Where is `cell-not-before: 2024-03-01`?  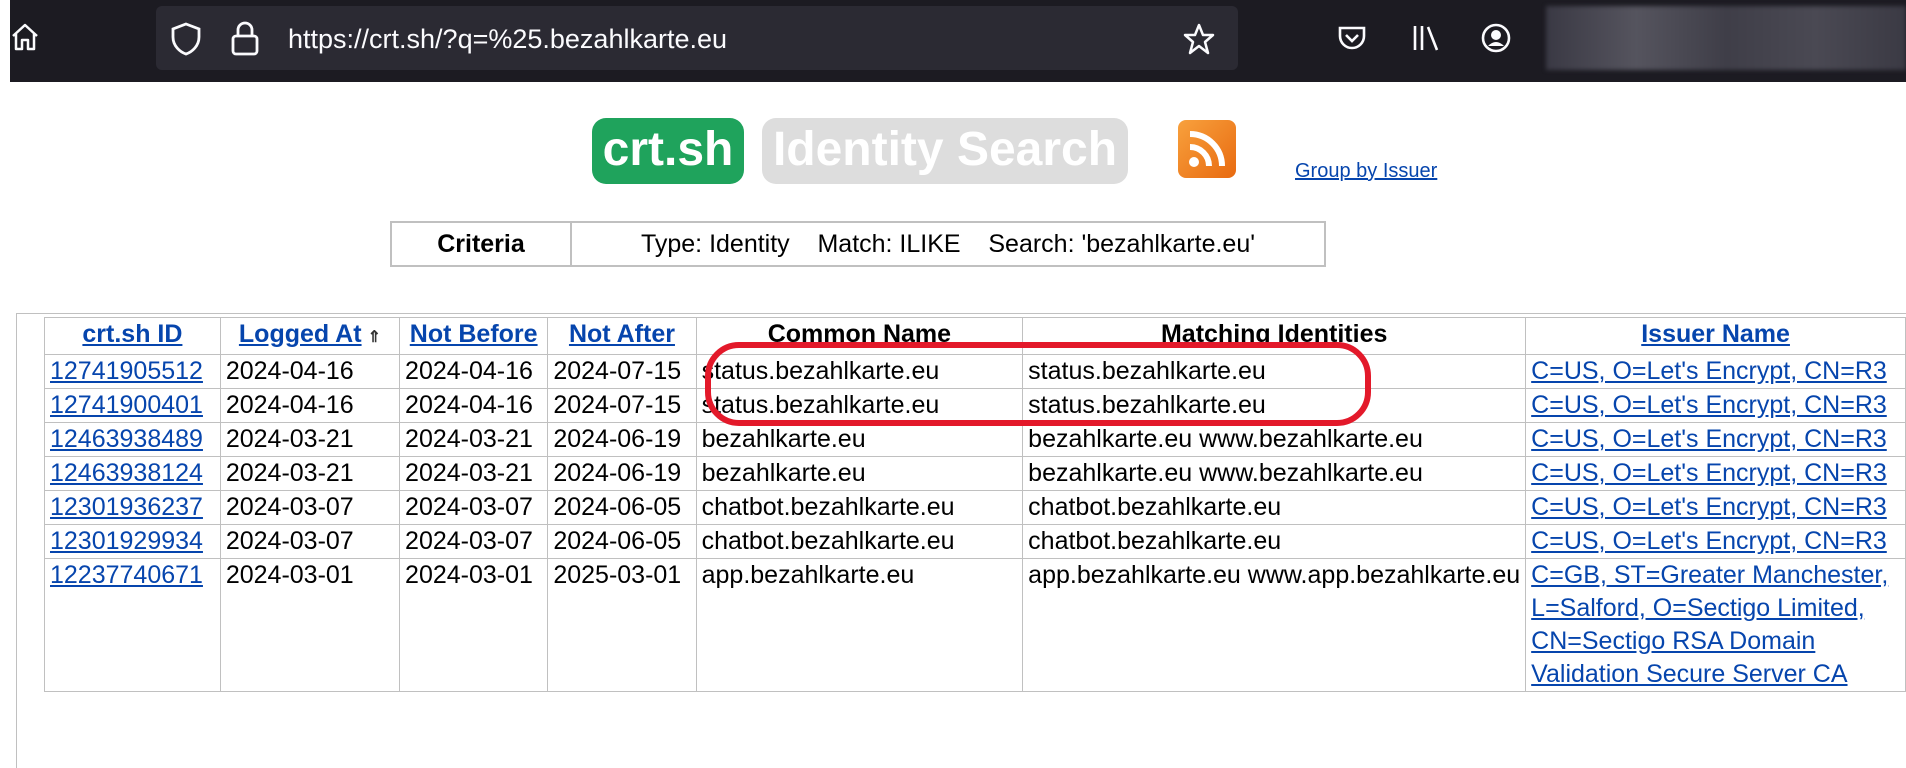
cell-not-before: 2024-03-01 is located at coordinates (474, 625).